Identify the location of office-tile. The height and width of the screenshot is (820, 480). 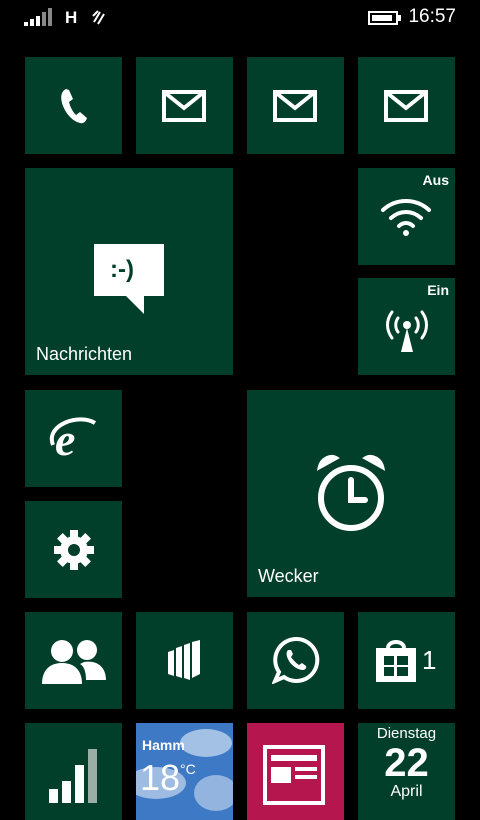
(184, 660).